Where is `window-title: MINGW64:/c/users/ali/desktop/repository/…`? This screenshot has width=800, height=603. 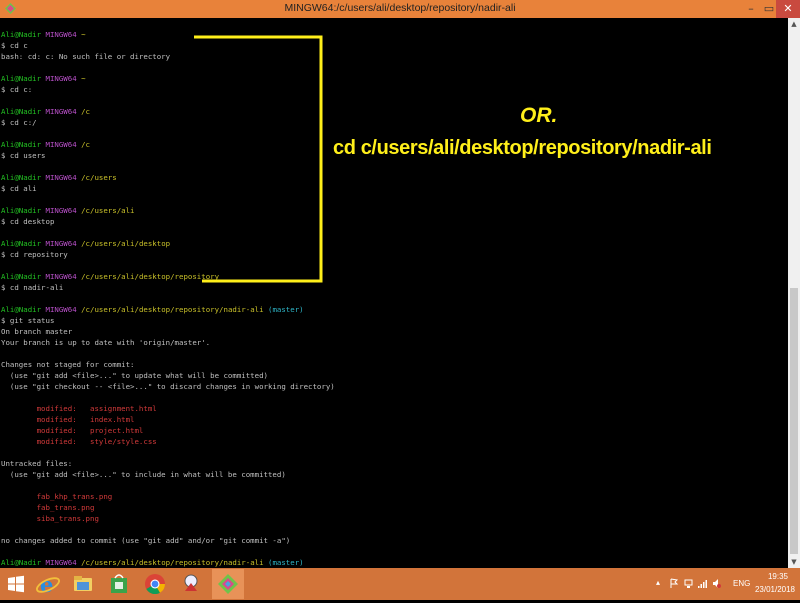
window-title: MINGW64:/c/users/ali/desktop/repository/… is located at coordinates (400, 8).